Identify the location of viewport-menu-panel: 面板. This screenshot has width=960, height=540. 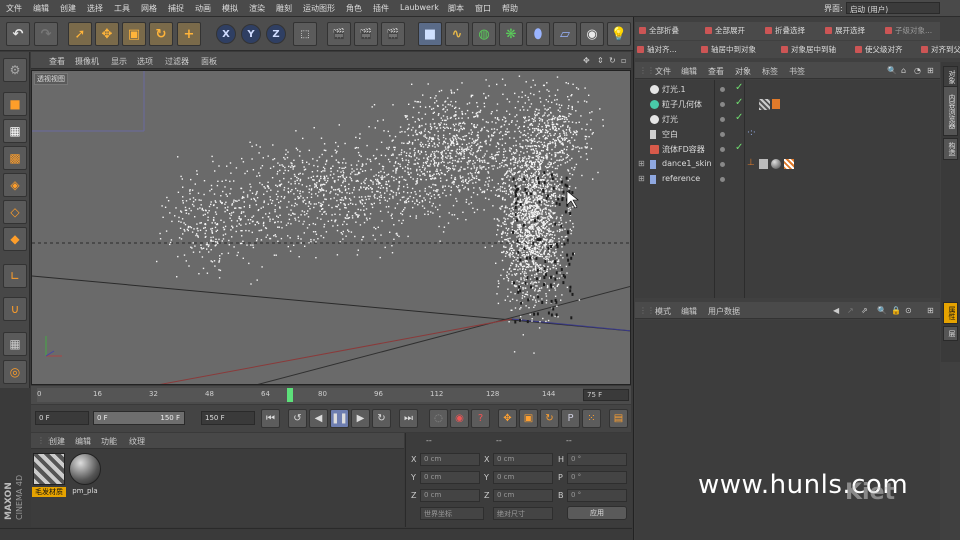
(209, 61).